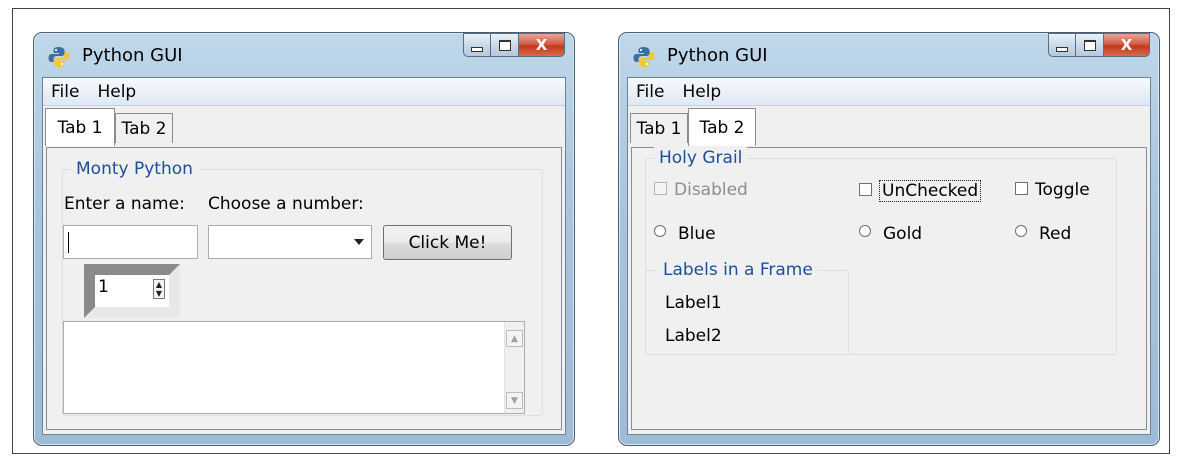 The height and width of the screenshot is (462, 1183). What do you see at coordinates (514, 367) in the screenshot?
I see `vertical-scrollbar: ▲ ▼` at bounding box center [514, 367].